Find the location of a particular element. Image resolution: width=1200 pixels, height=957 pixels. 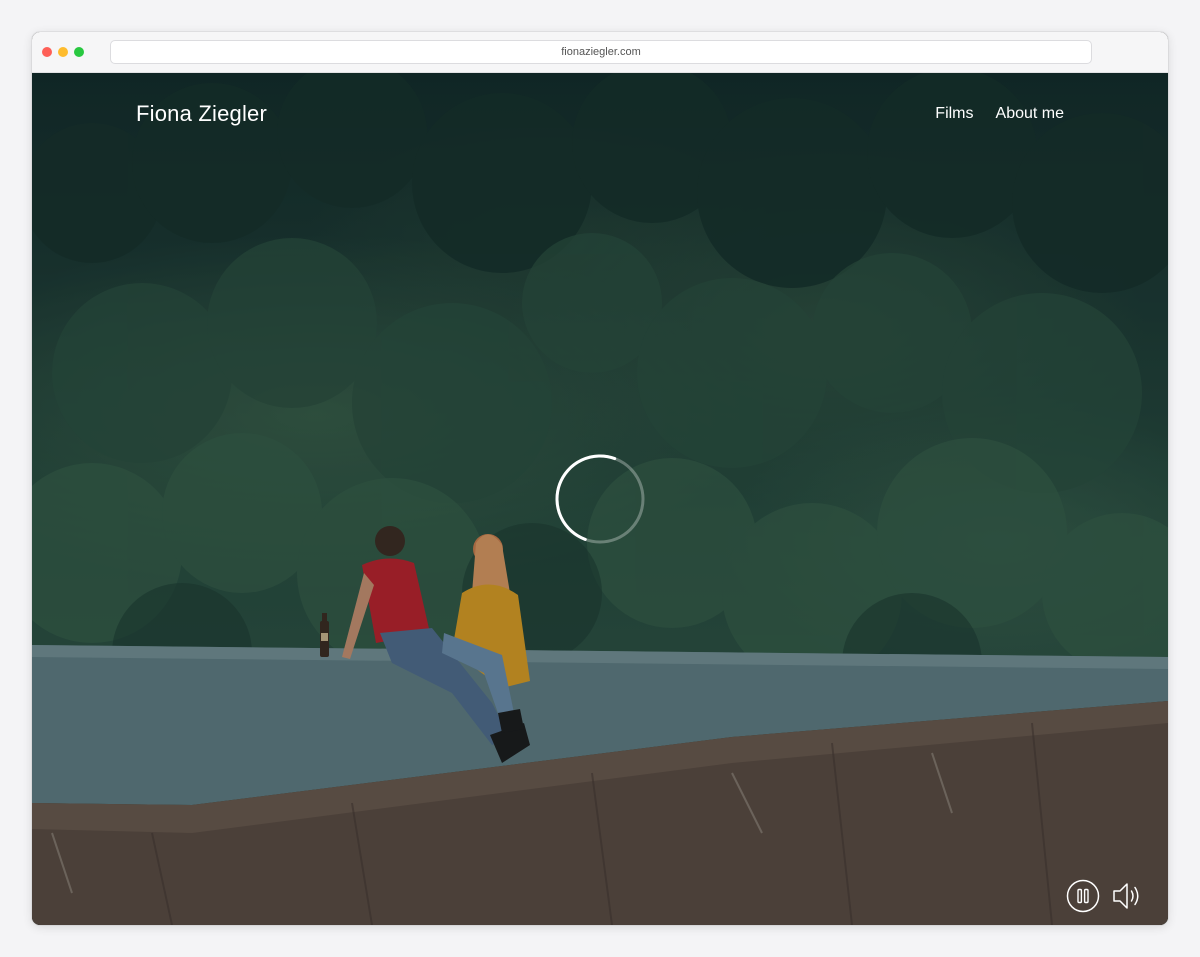

pause-button is located at coordinates (1083, 896).